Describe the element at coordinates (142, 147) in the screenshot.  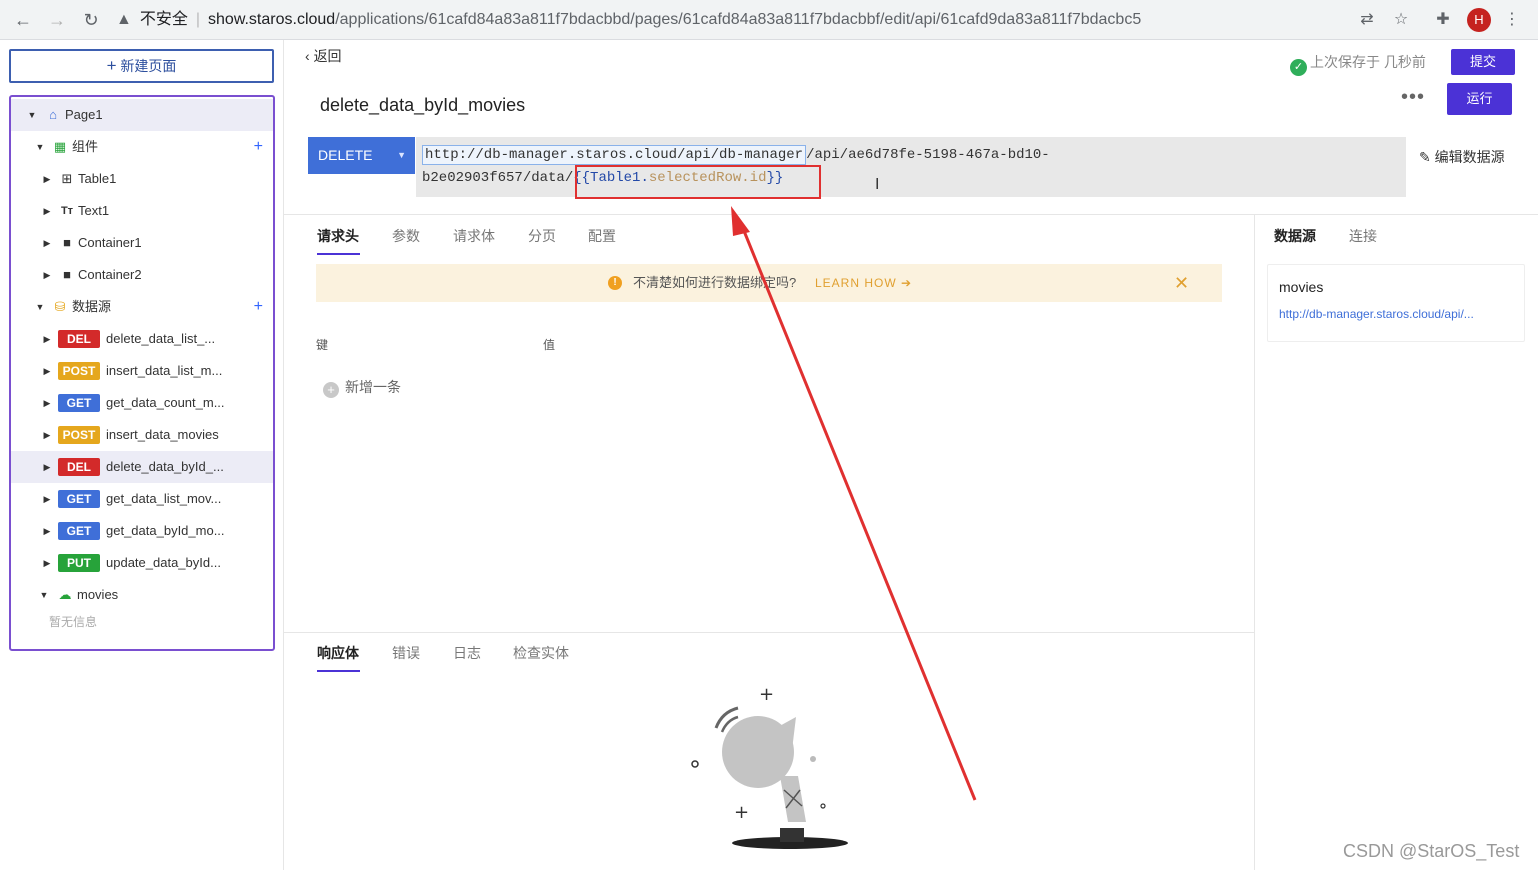
I see `tree-group-components: ▼ ▦ 组件 +` at that location.